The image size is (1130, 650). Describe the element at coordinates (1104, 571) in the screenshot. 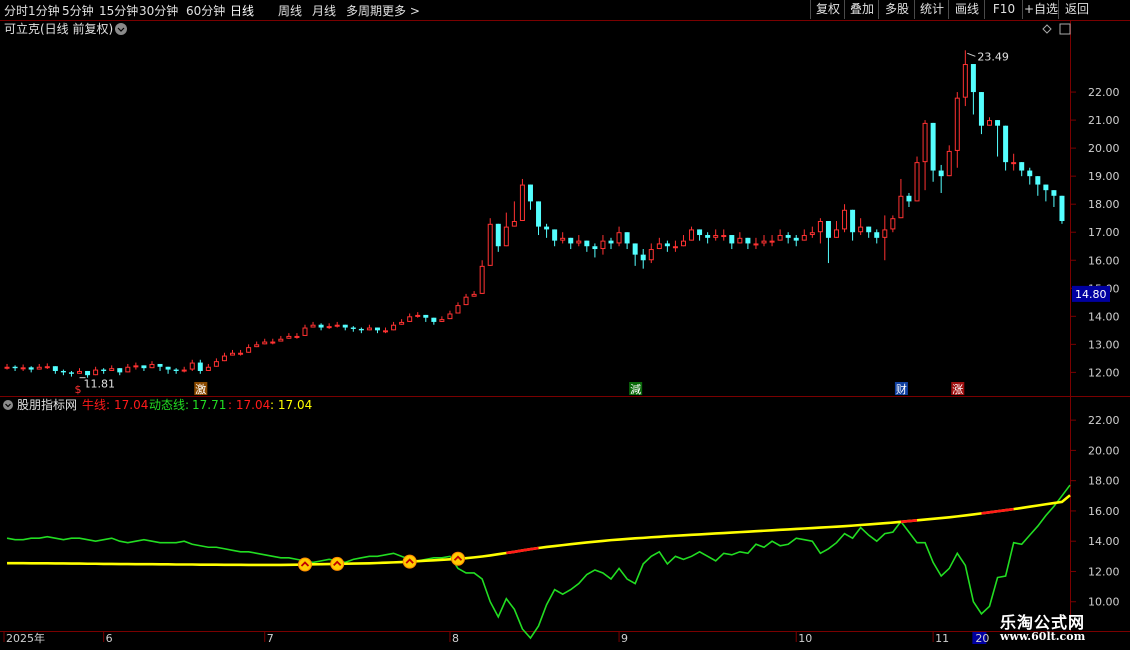

I see `indicator-tick-label: 12.00` at that location.